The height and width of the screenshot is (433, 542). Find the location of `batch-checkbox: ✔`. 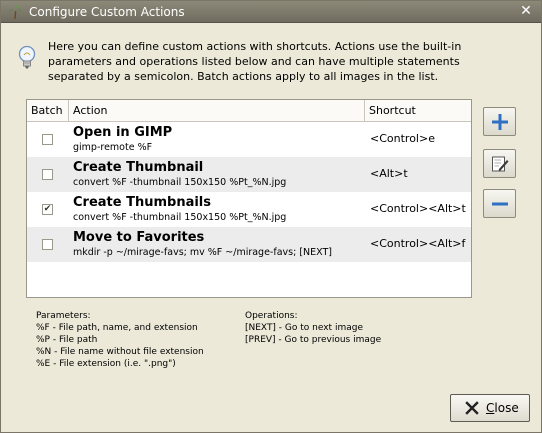

batch-checkbox: ✔ is located at coordinates (47, 209).